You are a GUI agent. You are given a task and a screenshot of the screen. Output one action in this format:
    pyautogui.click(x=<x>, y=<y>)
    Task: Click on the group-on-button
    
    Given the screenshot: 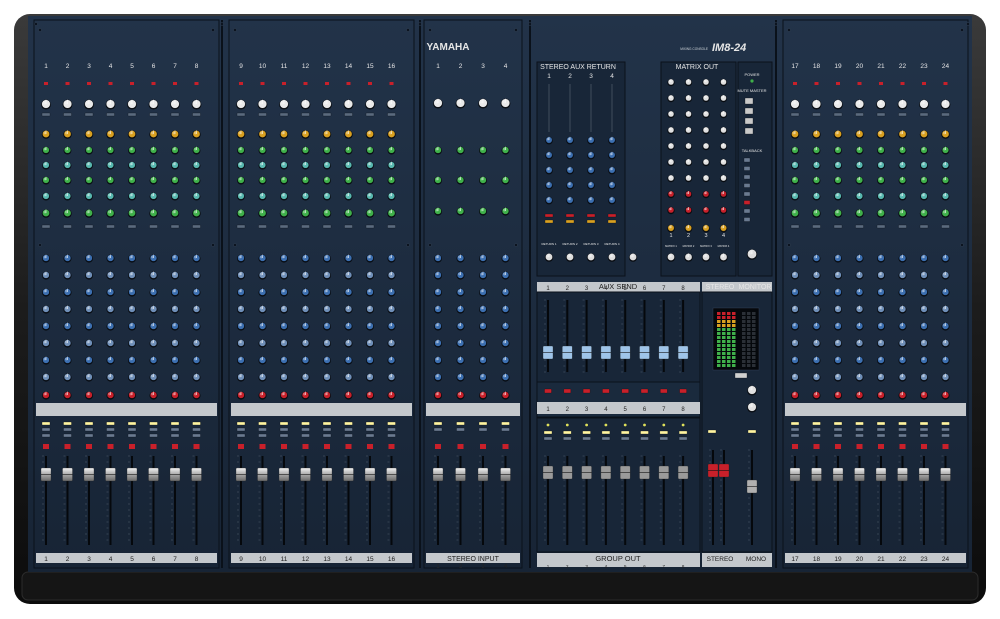 What is the action you would take?
    pyautogui.click(x=606, y=432)
    